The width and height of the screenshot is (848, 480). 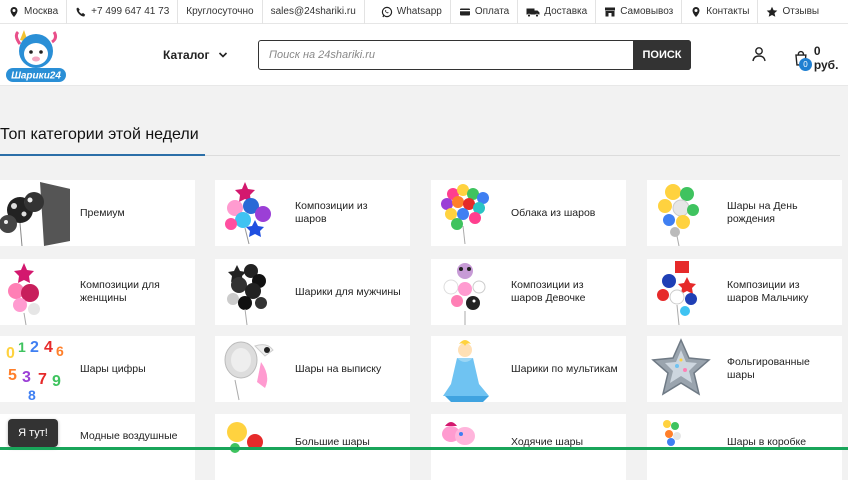 What do you see at coordinates (56, 381) in the screenshot?
I see `svg-text: 9` at bounding box center [56, 381].